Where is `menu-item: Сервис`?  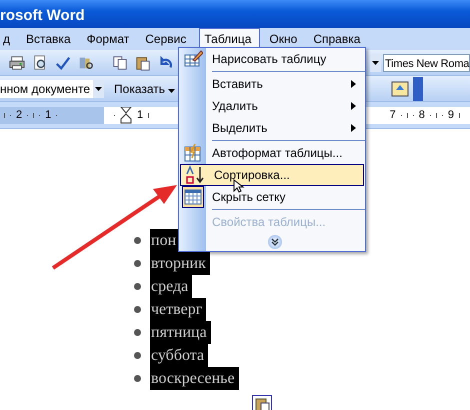 menu-item: Сервис is located at coordinates (169, 39).